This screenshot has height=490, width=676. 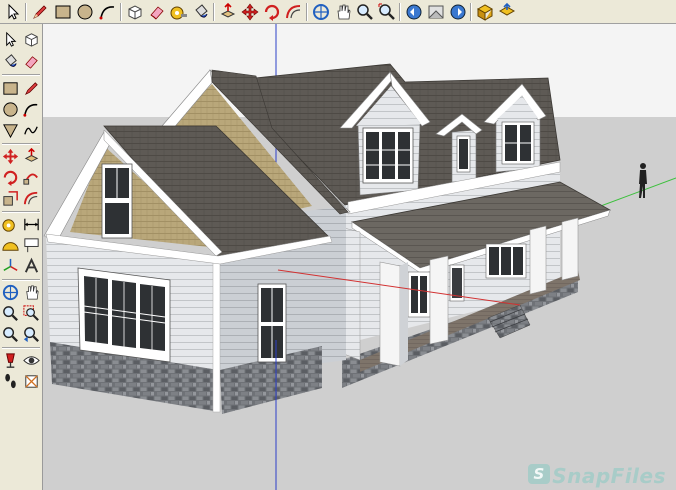 What do you see at coordinates (135, 12) in the screenshot?
I see `make-component-icon` at bounding box center [135, 12].